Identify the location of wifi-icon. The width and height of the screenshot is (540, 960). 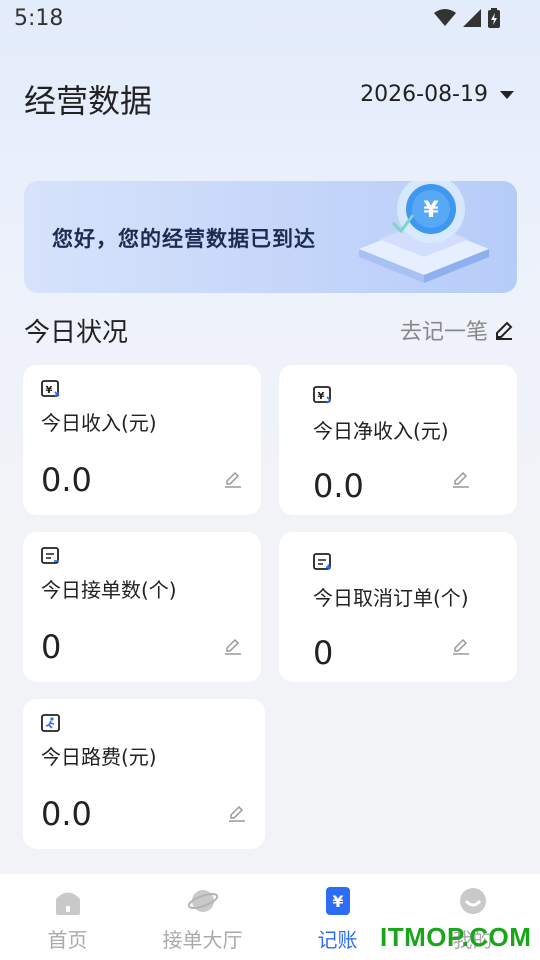
(445, 17).